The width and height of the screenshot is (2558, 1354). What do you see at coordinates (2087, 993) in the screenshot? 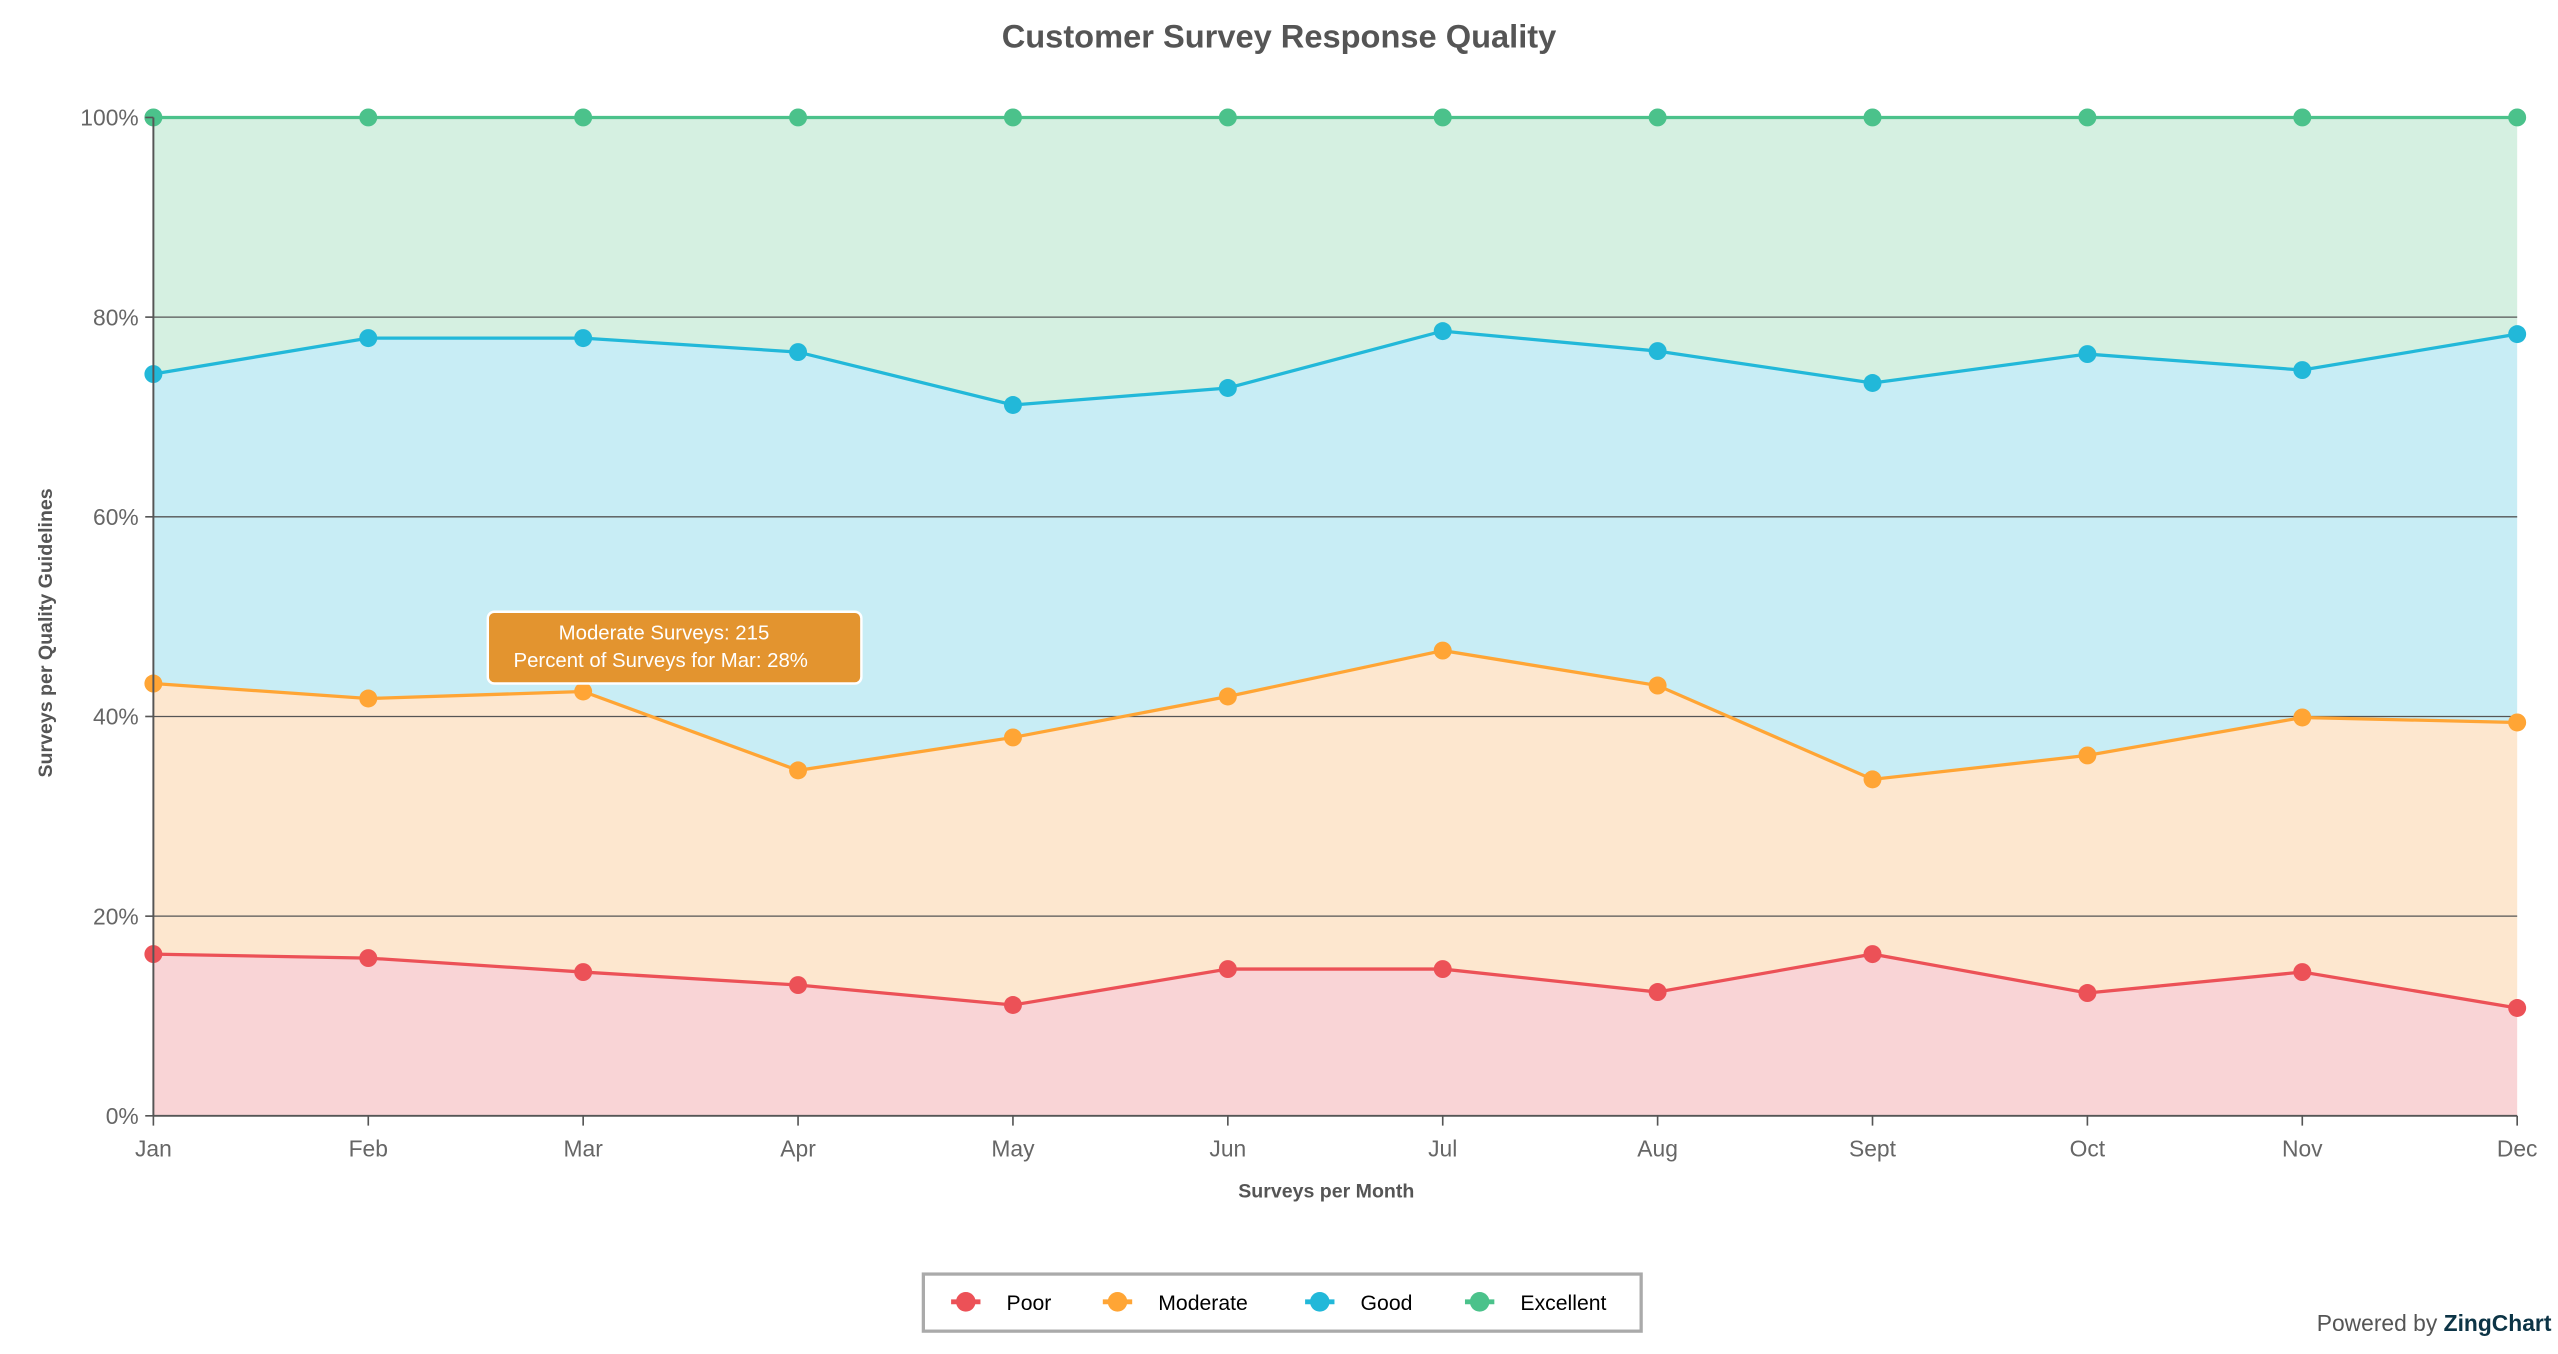
I see `point-poor-oct` at bounding box center [2087, 993].